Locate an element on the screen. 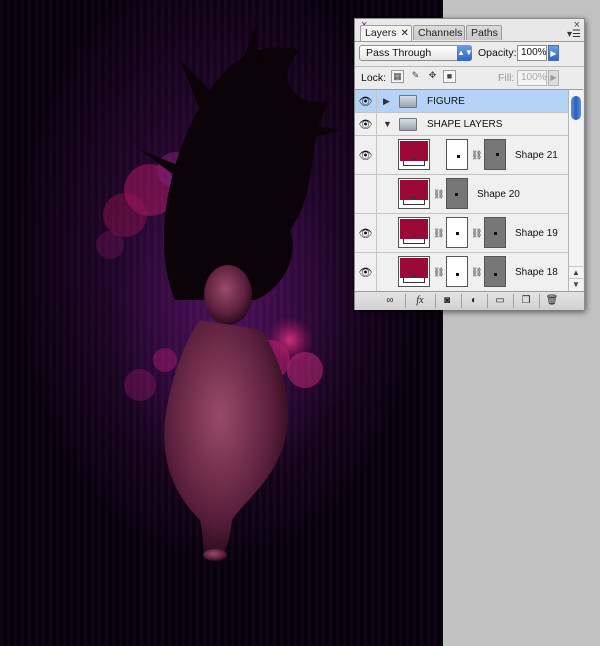 The width and height of the screenshot is (600, 646). tab-paths-label: Paths is located at coordinates (484, 33).